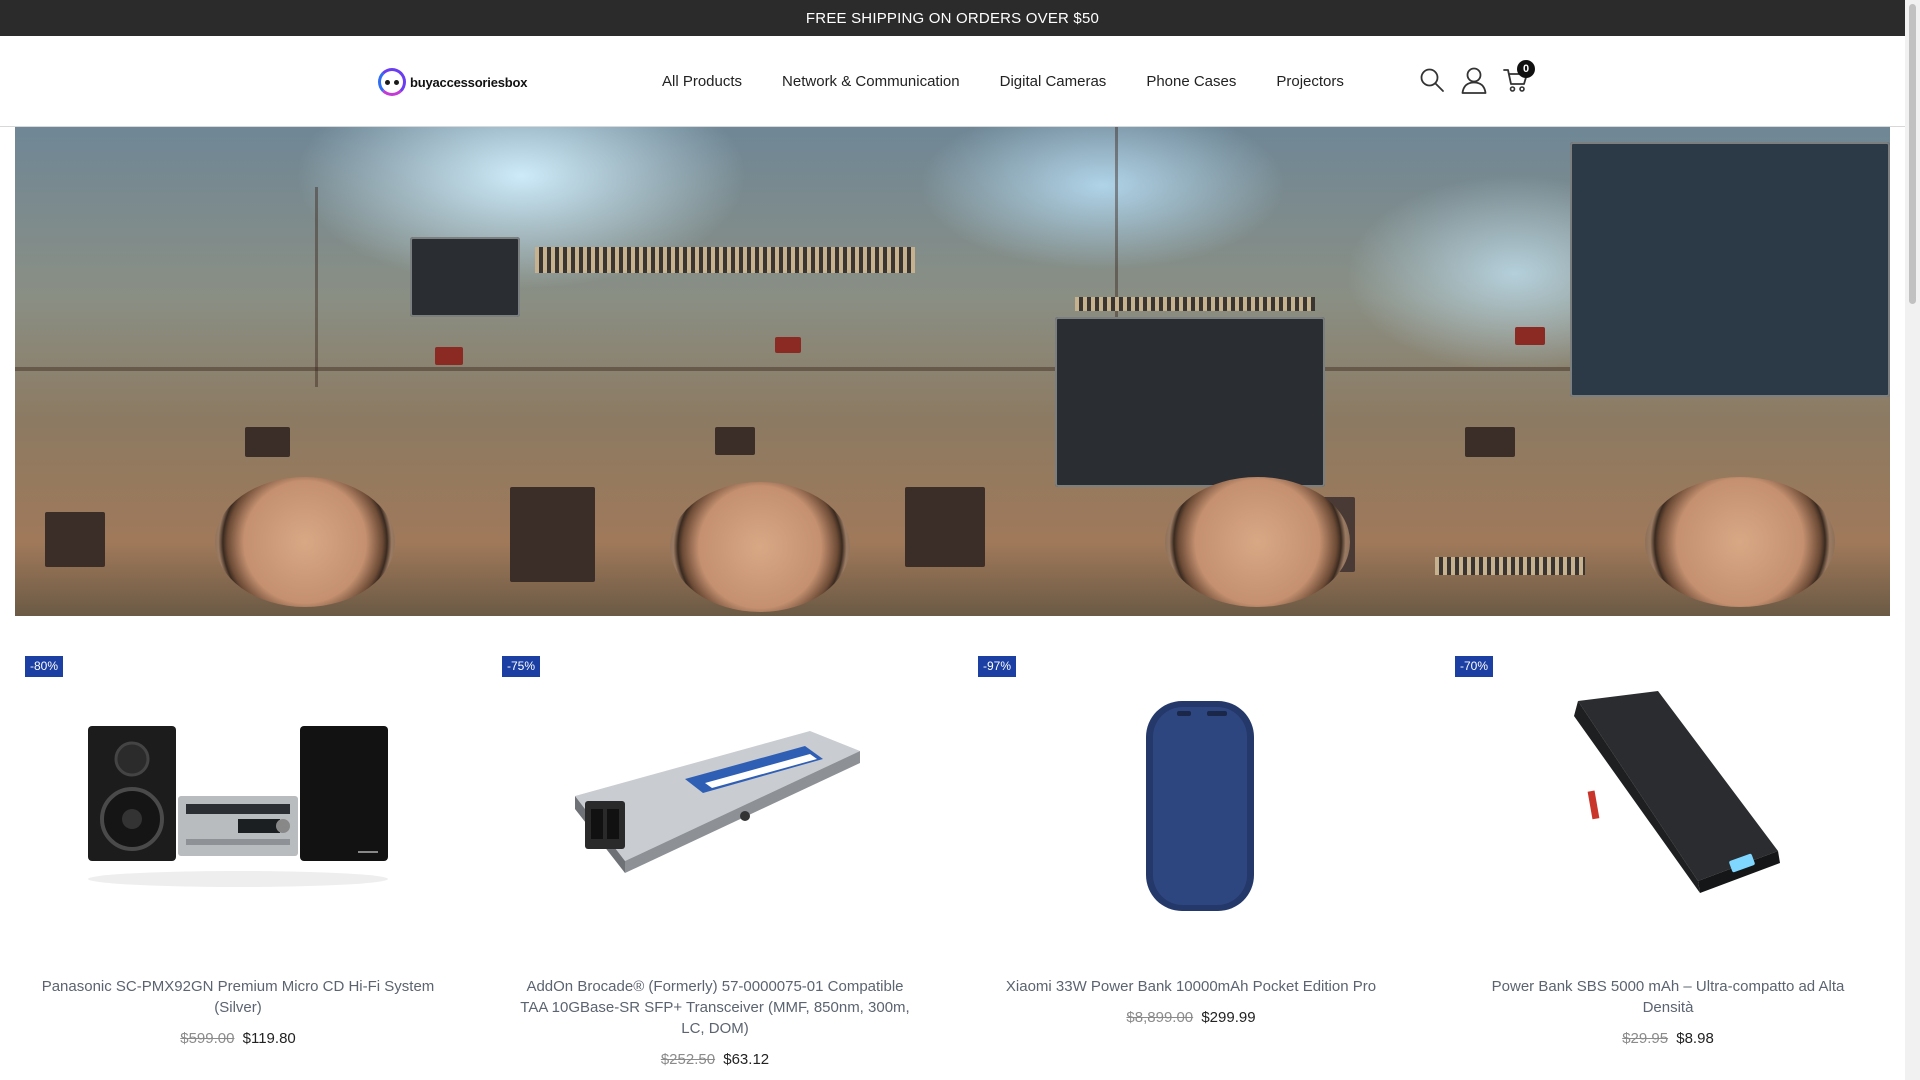  I want to click on product-old-price: $29.95, so click(1645, 1038).